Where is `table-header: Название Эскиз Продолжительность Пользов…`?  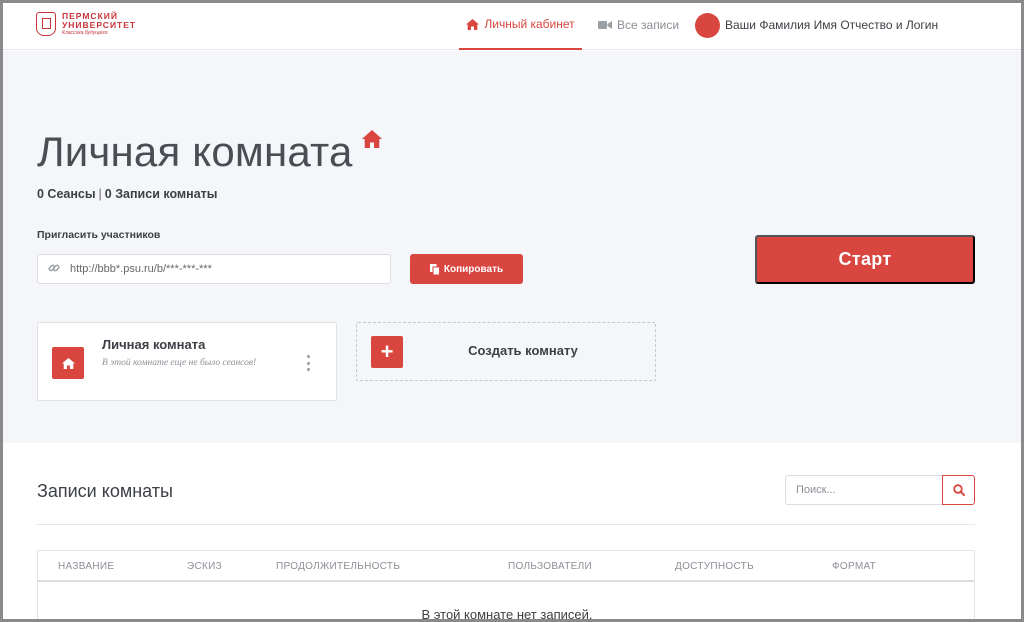
table-header: Название Эскиз Продолжительность Пользов… is located at coordinates (506, 566).